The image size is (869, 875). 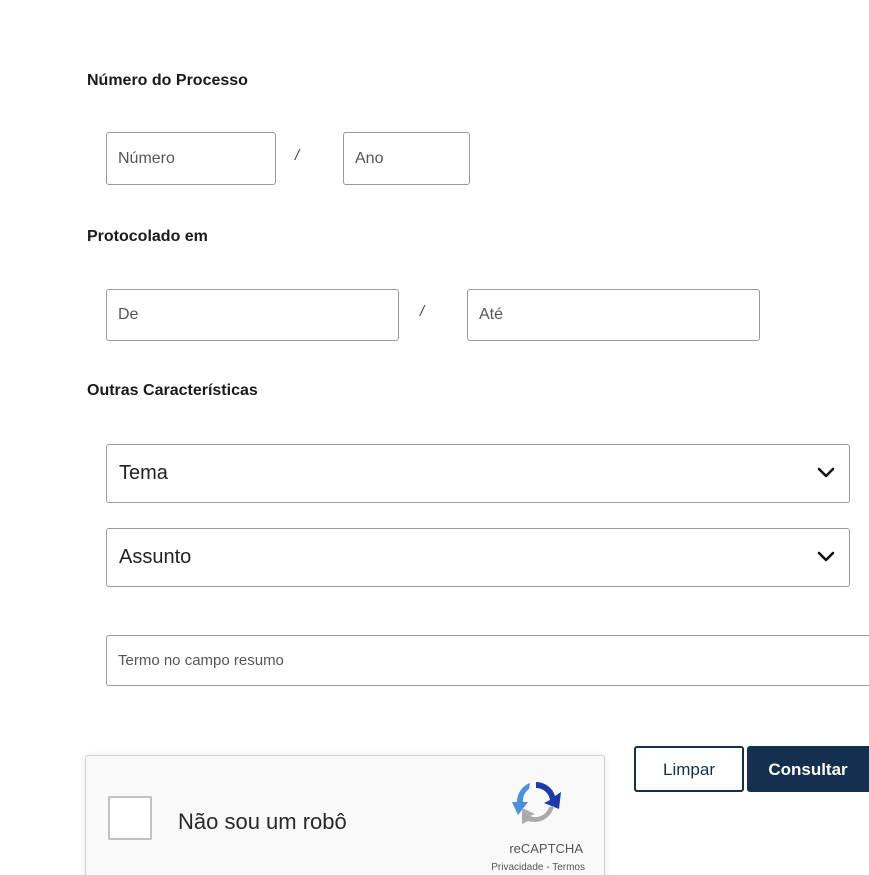 What do you see at coordinates (262, 821) in the screenshot?
I see `recaptcha-label: Não sou um robô` at bounding box center [262, 821].